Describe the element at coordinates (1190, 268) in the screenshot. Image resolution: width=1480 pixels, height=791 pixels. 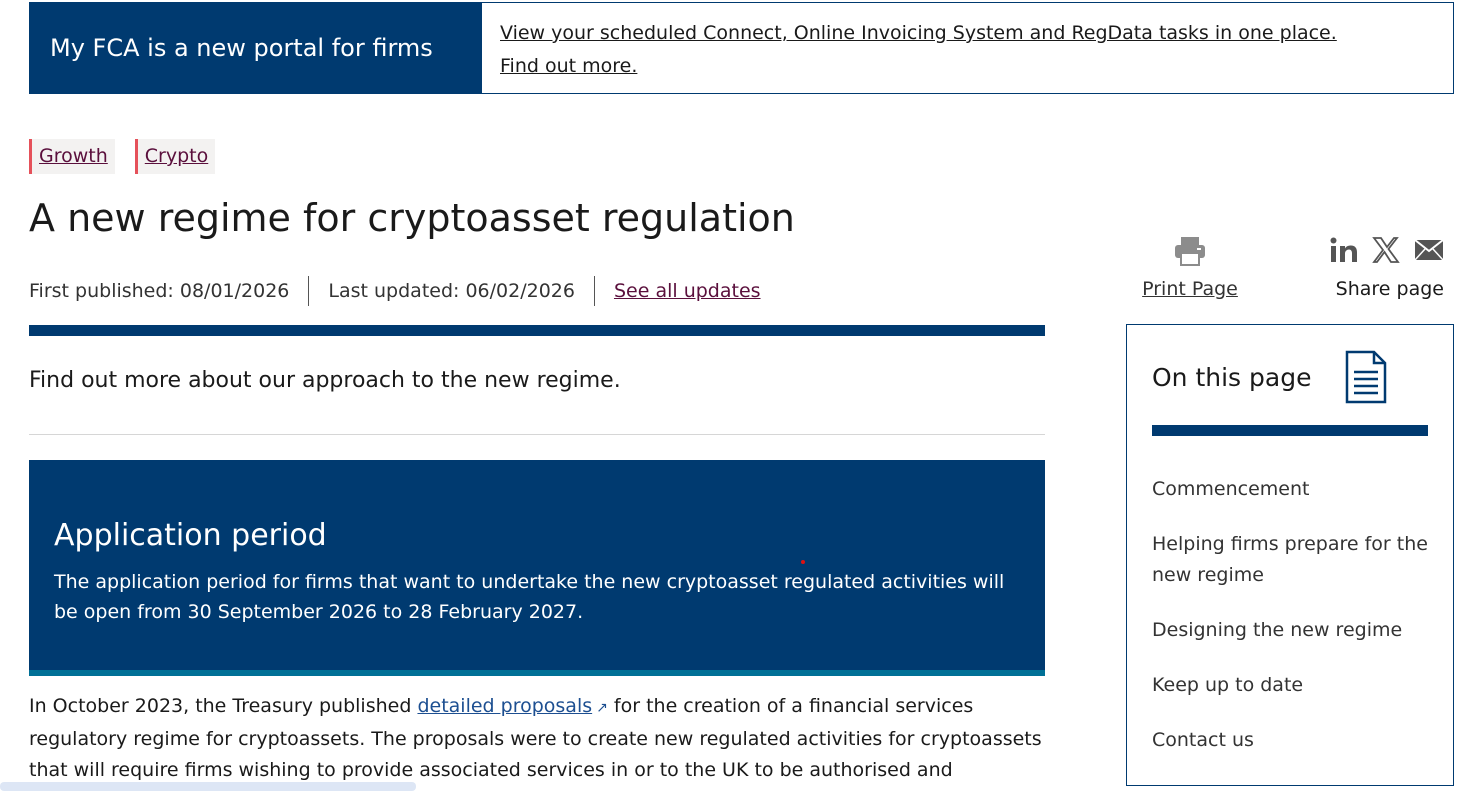
I see `print-page-tool: Print Page` at that location.